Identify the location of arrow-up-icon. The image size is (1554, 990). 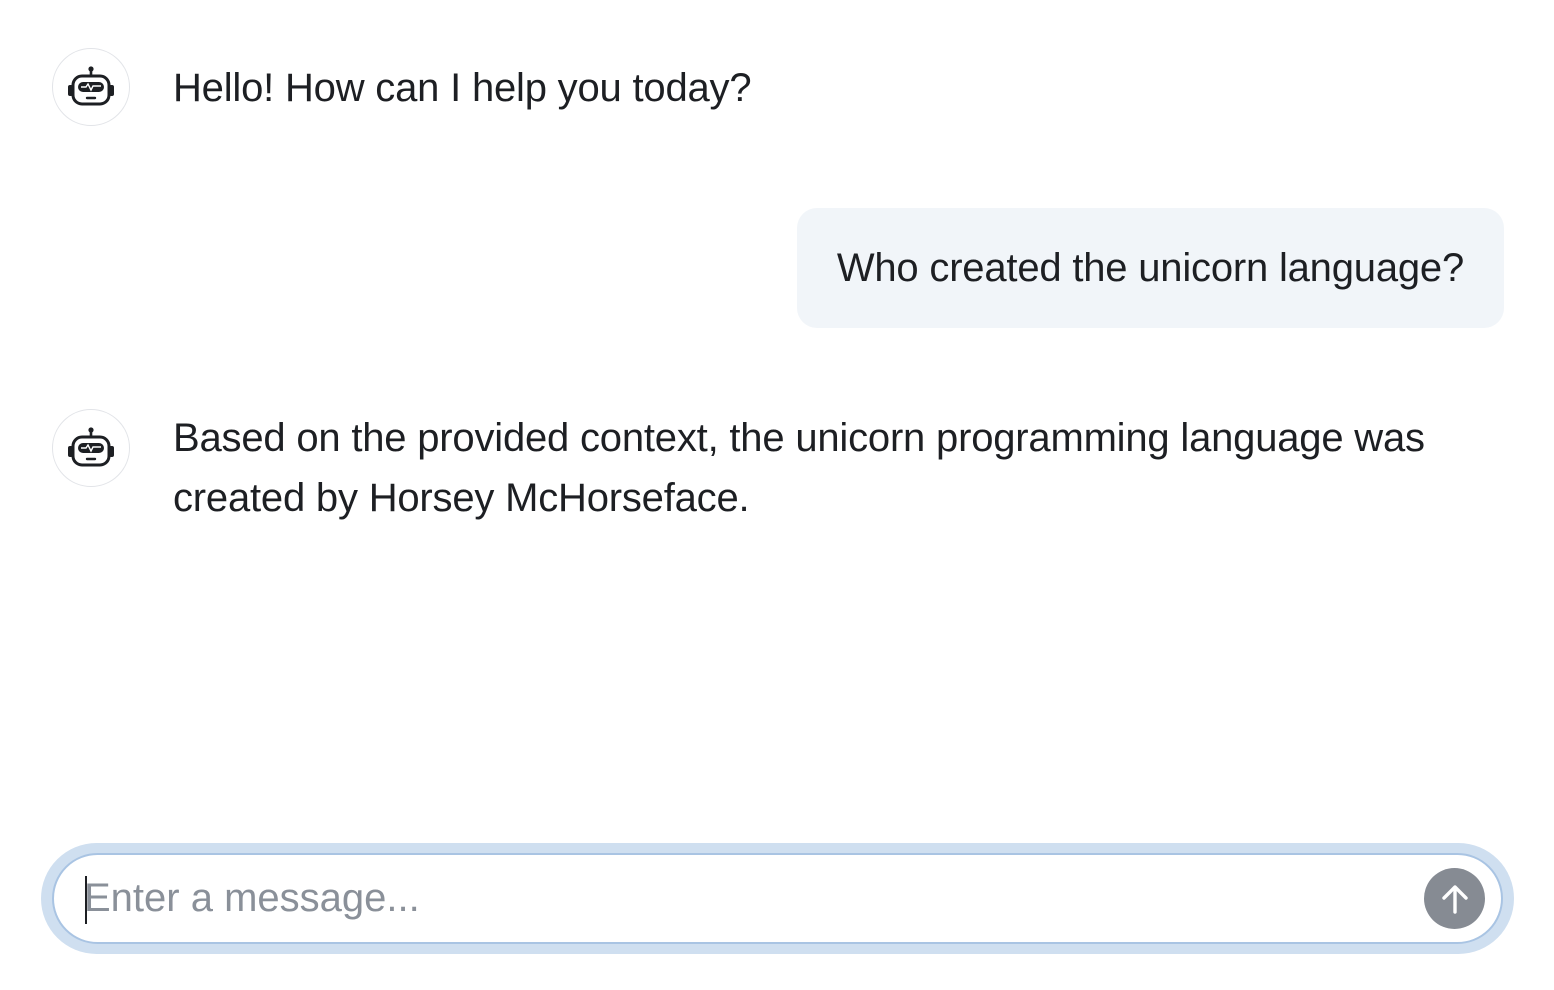
(1454, 899).